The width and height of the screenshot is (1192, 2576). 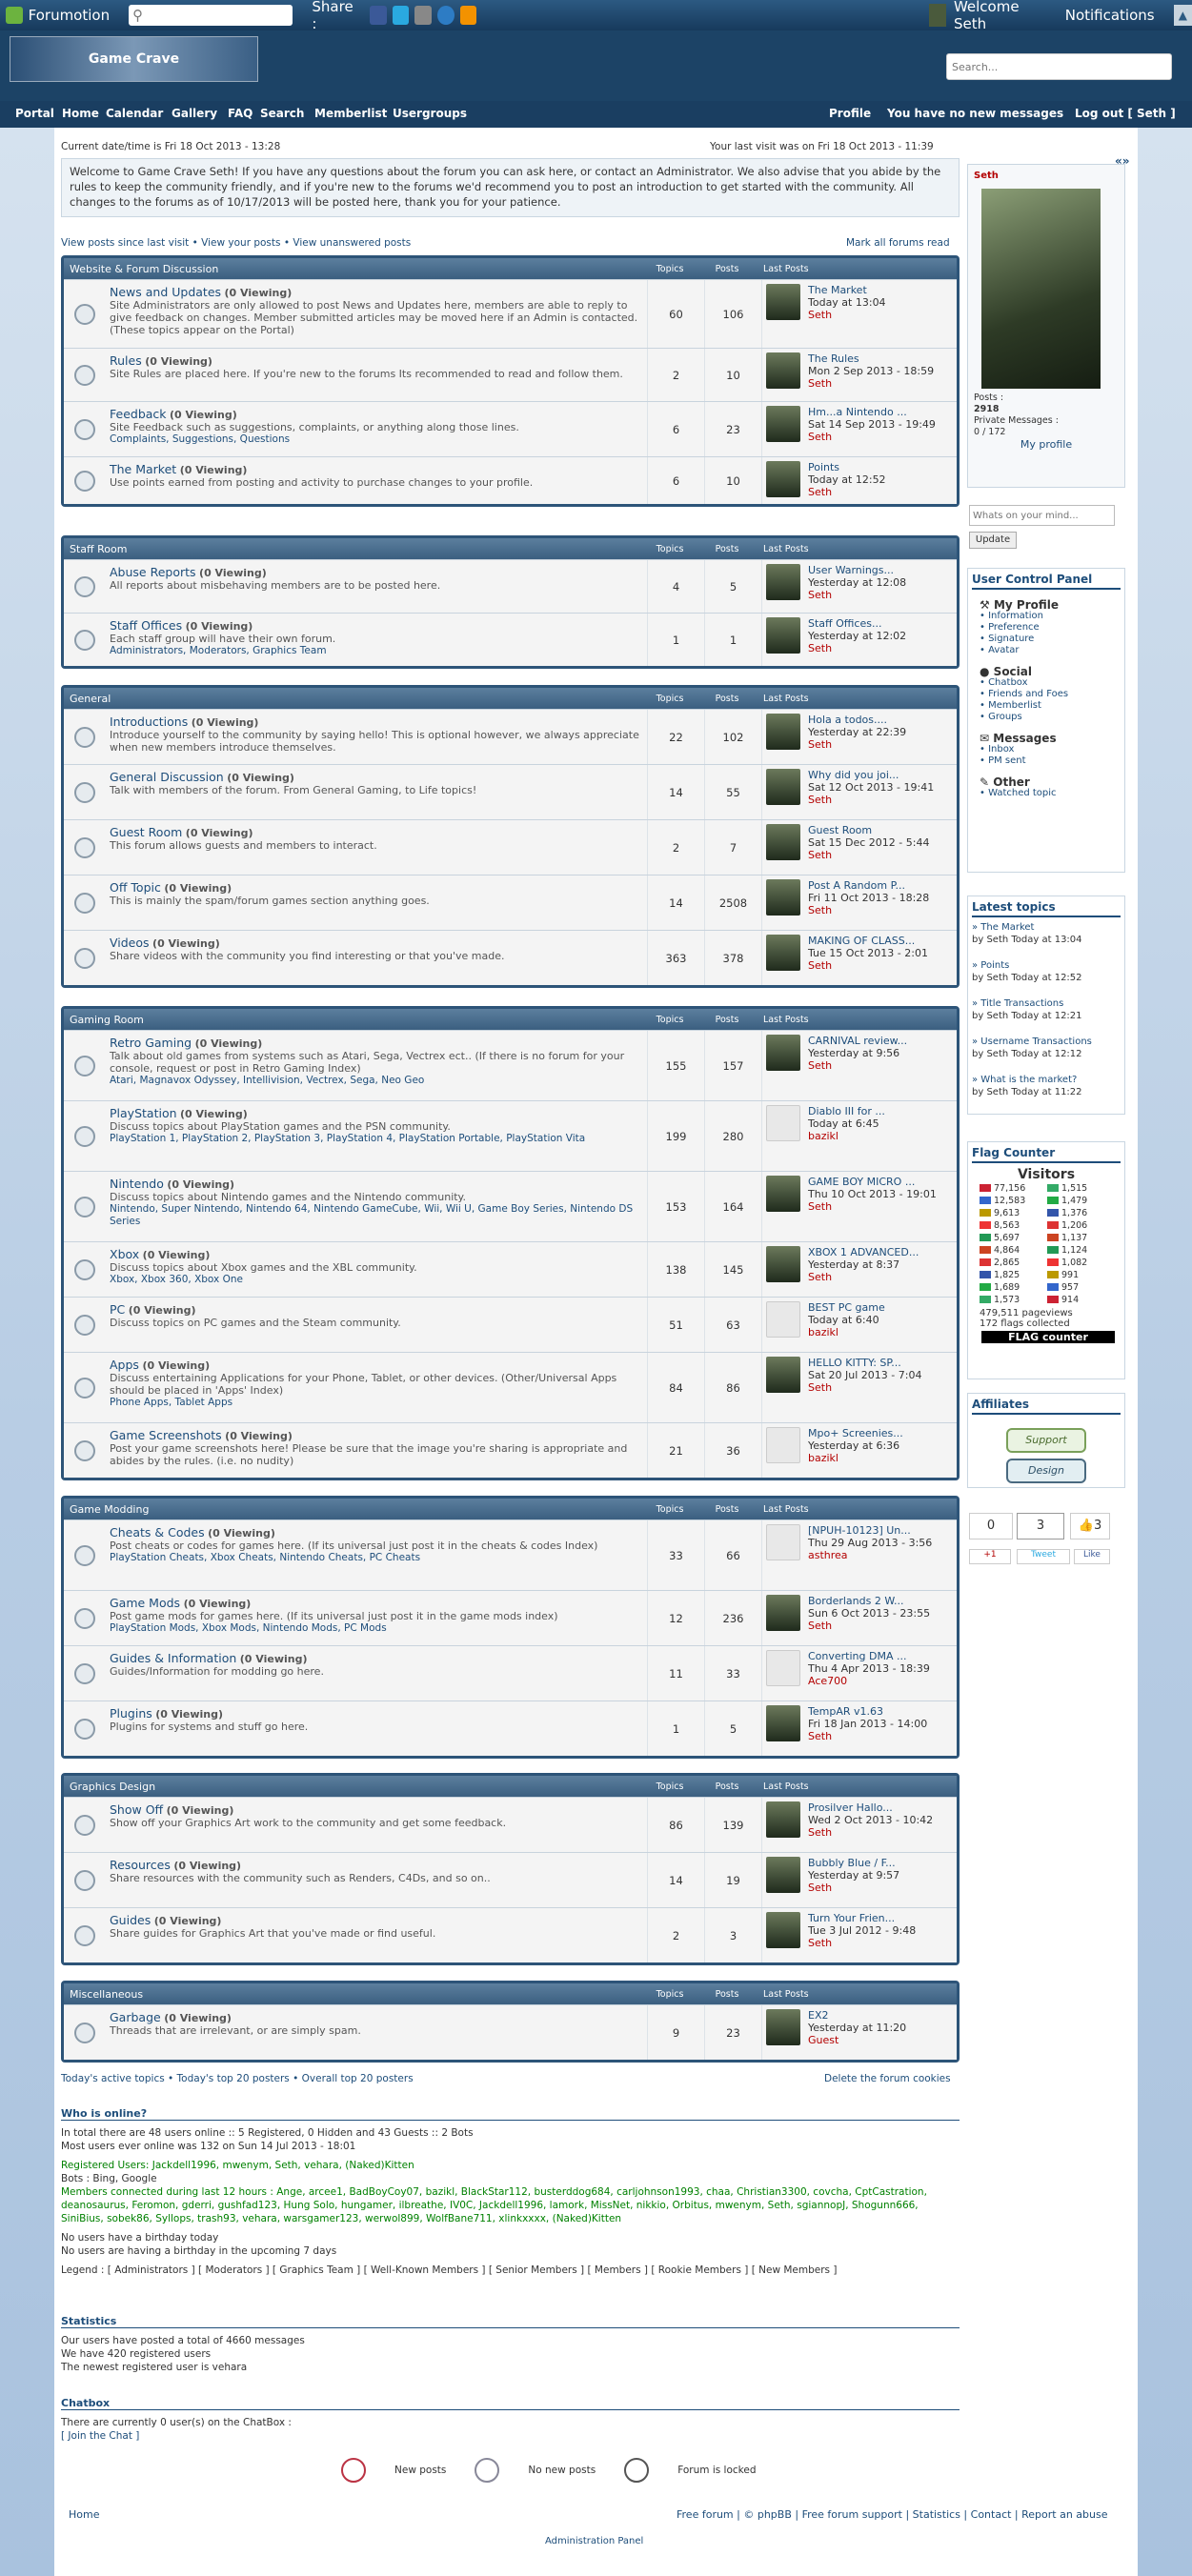 What do you see at coordinates (149, 721) in the screenshot?
I see `forum-title: Introductions` at bounding box center [149, 721].